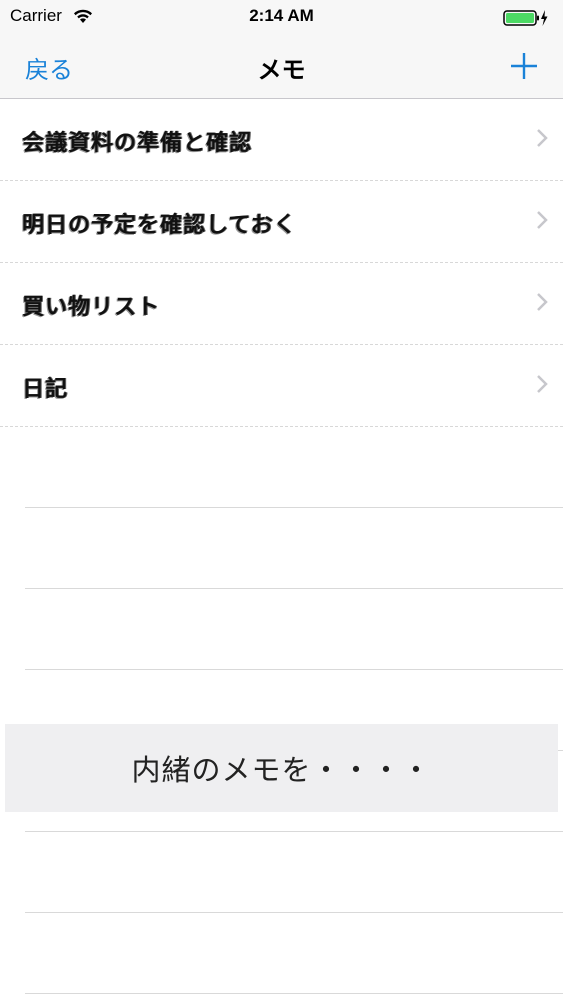  Describe the element at coordinates (524, 66) in the screenshot. I see `plus-icon` at that location.